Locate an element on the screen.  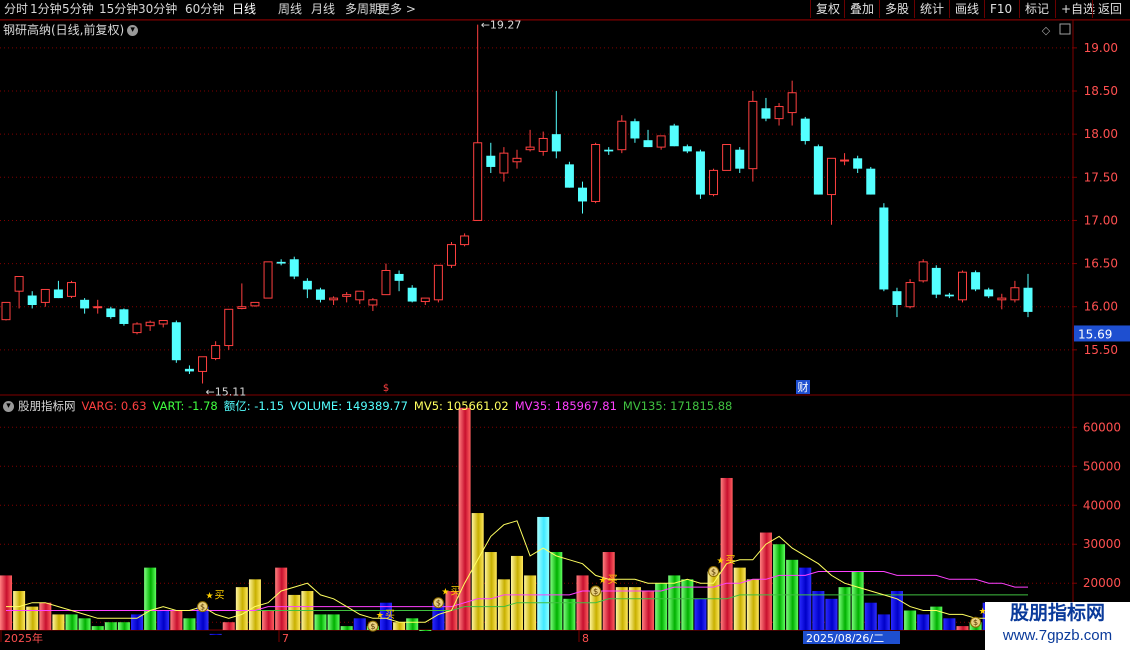
price-tick-label: 17.50 is located at coordinates (1101, 177).